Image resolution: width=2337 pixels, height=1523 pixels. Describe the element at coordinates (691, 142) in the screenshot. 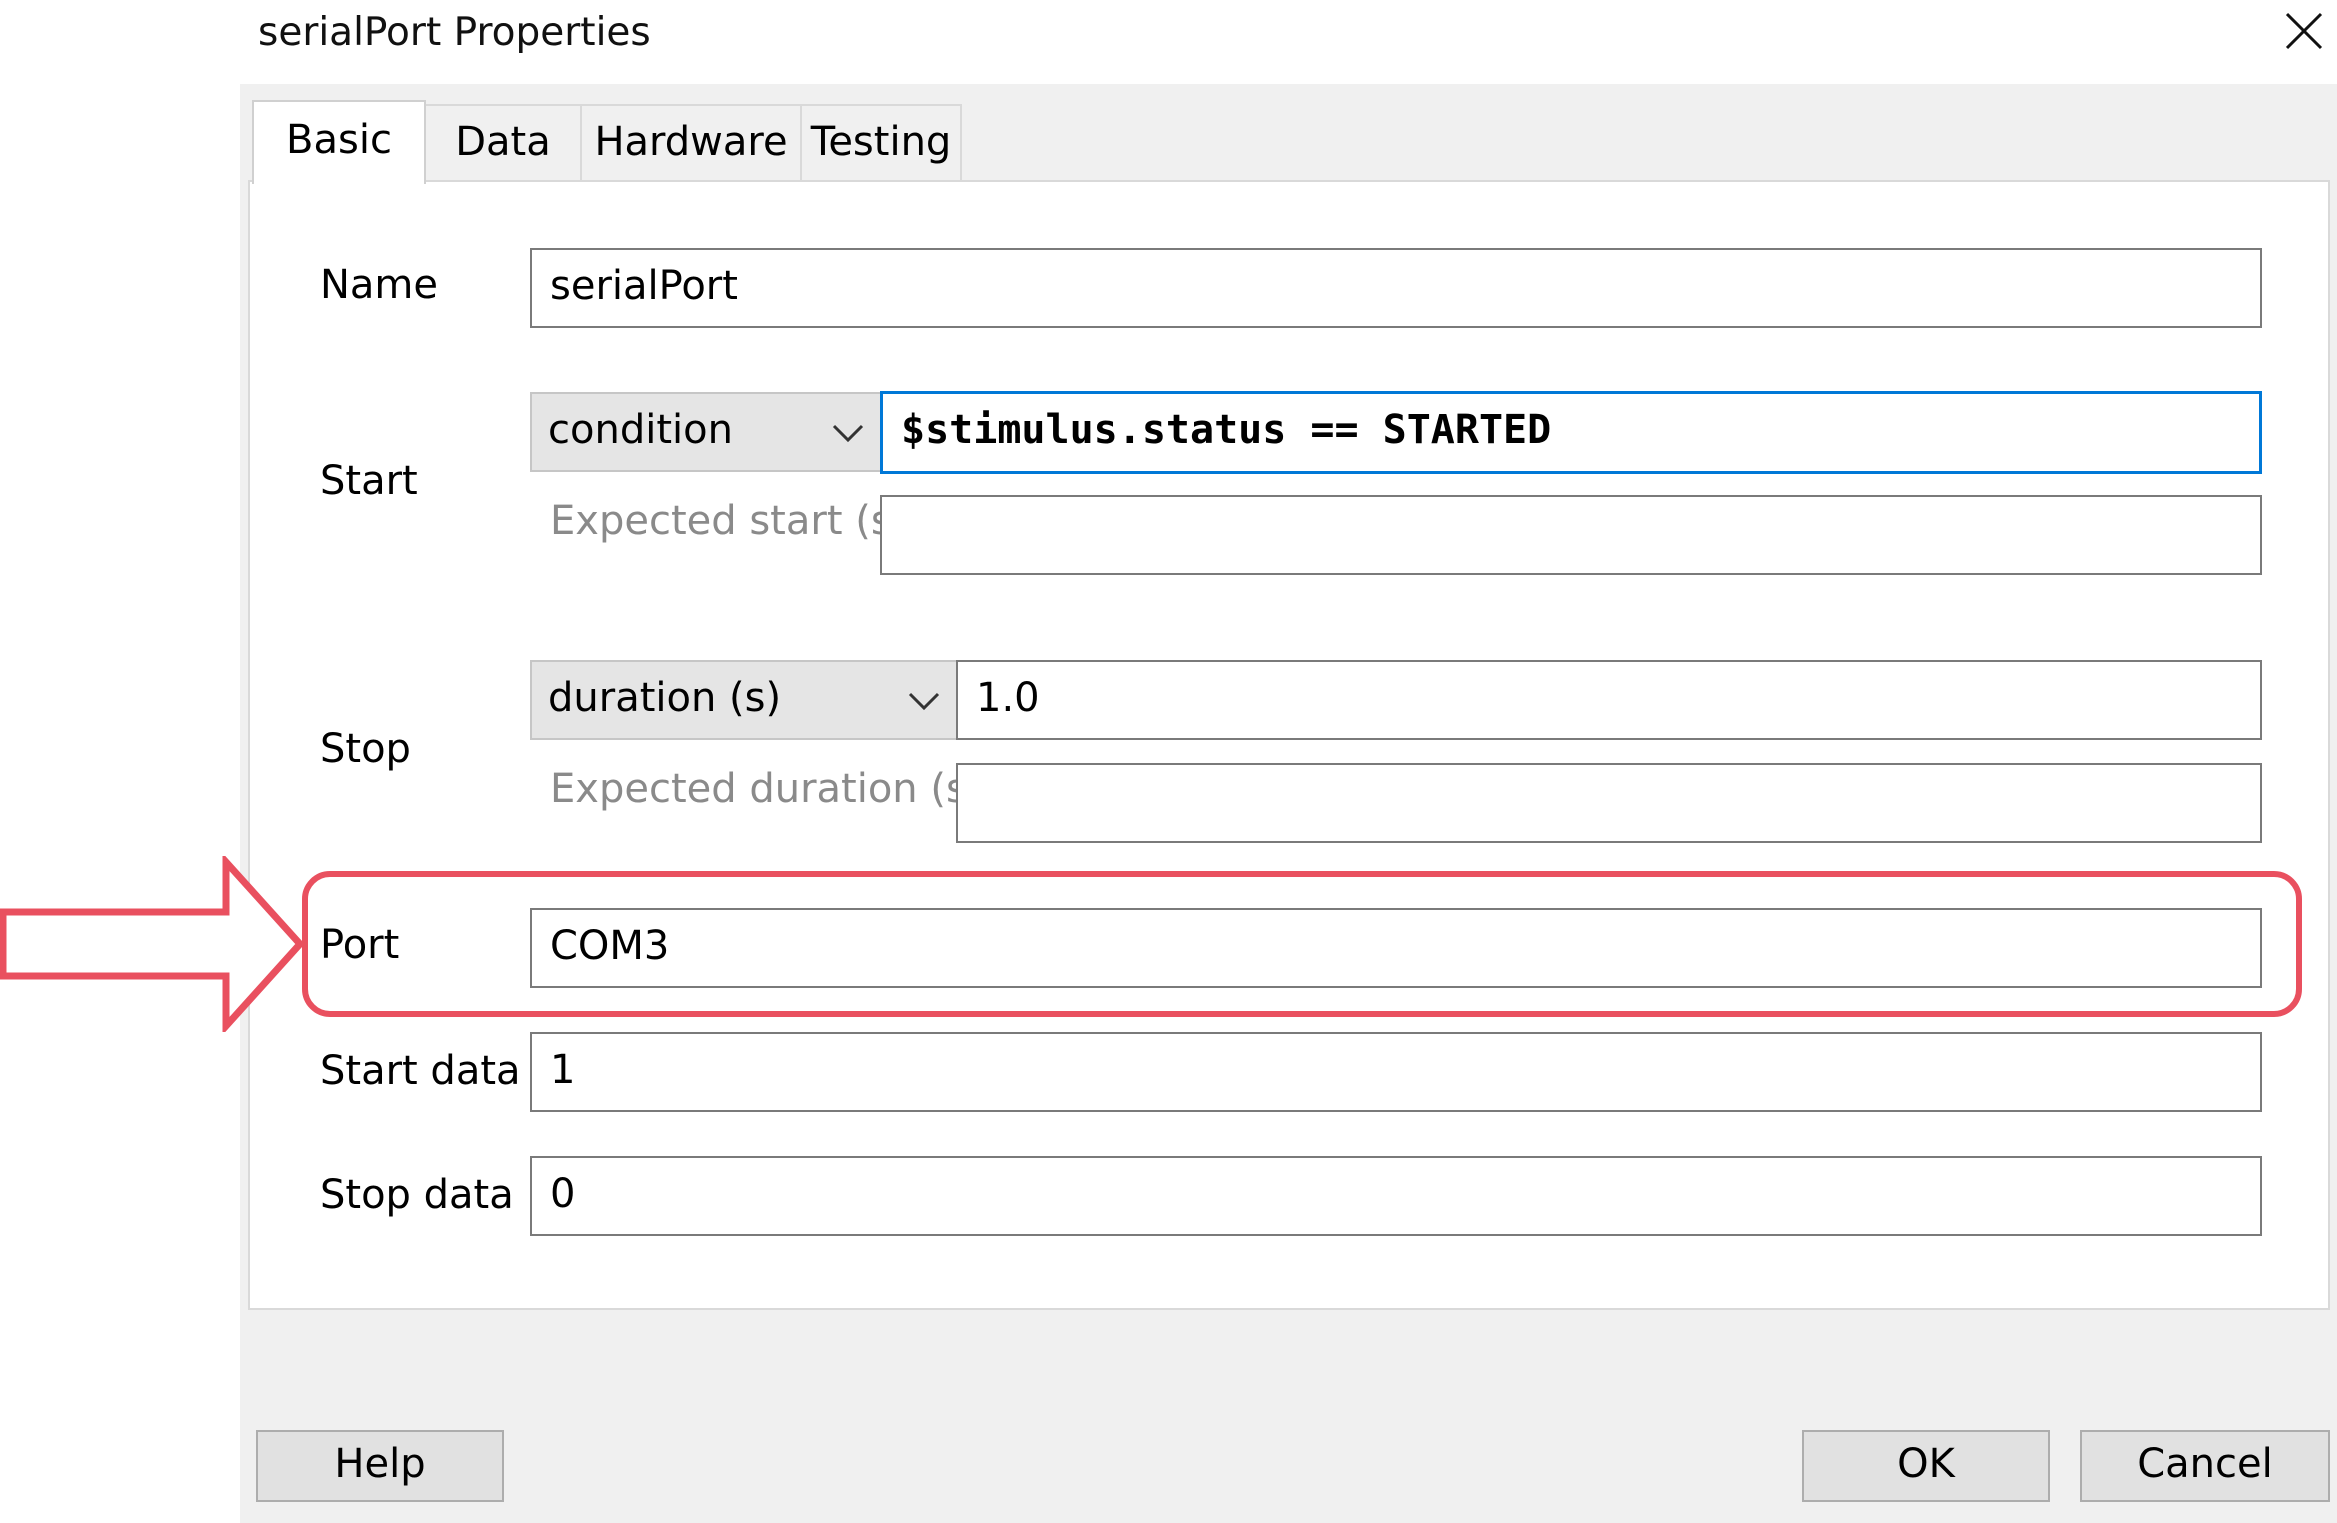

I see `tab-hardware: Hardware` at that location.